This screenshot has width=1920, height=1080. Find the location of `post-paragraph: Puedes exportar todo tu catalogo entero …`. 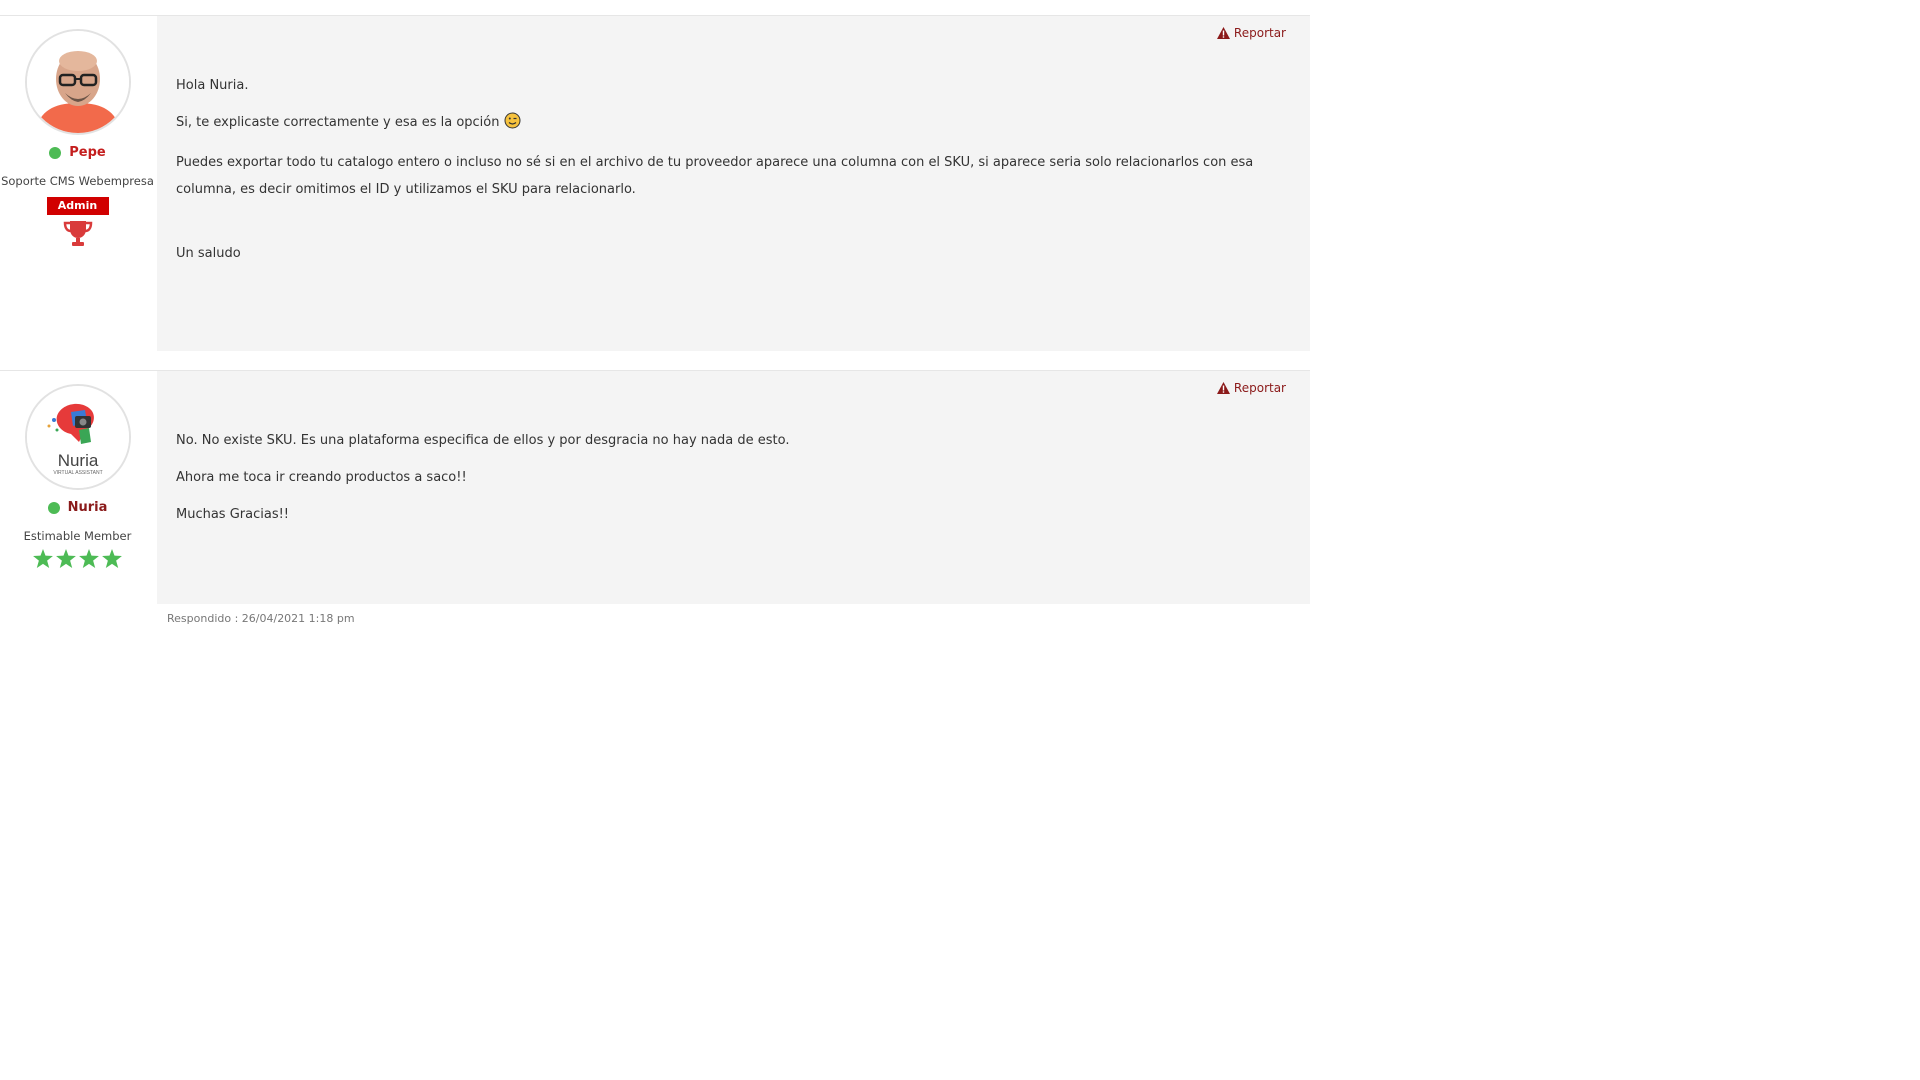

post-paragraph: Puedes exportar todo tu catalogo entero … is located at coordinates (715, 176).